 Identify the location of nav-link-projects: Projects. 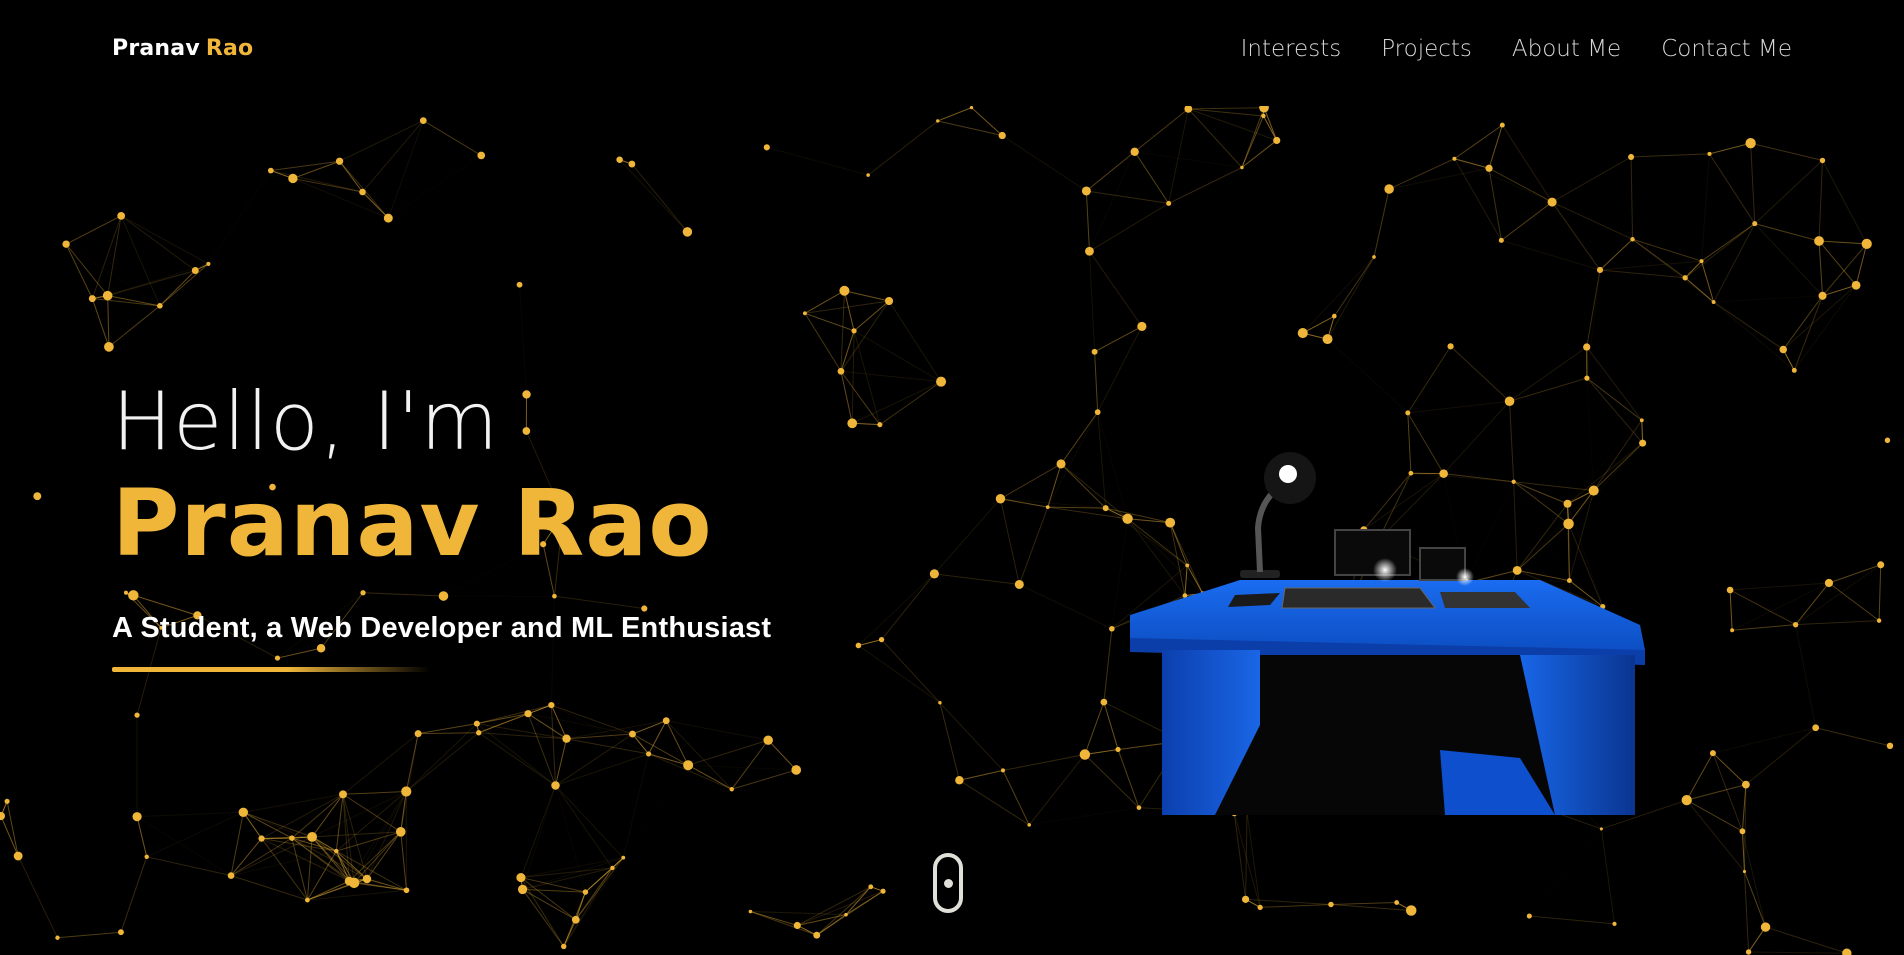
(1426, 49).